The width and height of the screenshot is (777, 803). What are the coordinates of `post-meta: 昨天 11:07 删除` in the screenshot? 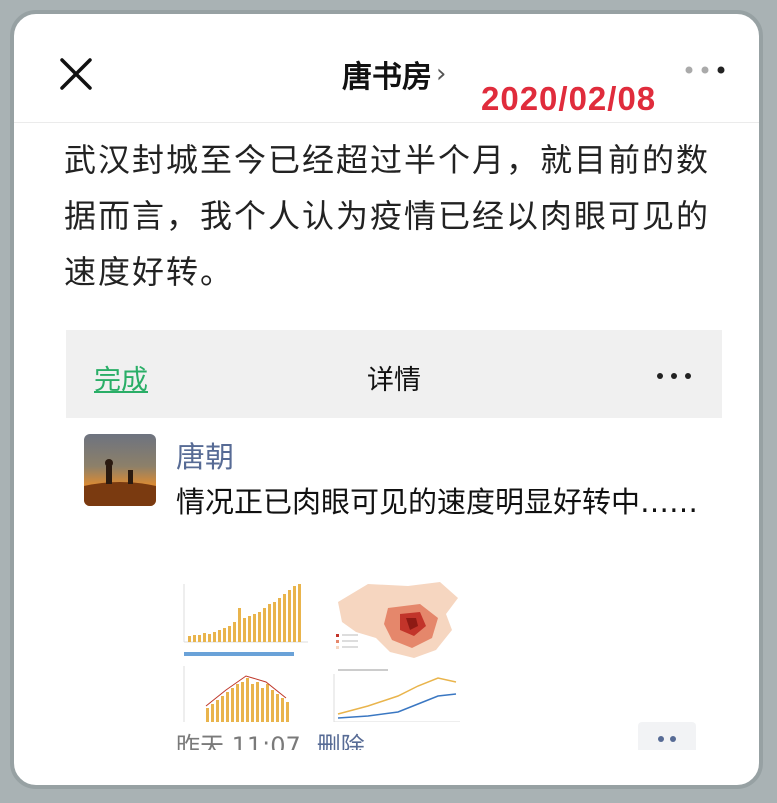 It's located at (270, 738).